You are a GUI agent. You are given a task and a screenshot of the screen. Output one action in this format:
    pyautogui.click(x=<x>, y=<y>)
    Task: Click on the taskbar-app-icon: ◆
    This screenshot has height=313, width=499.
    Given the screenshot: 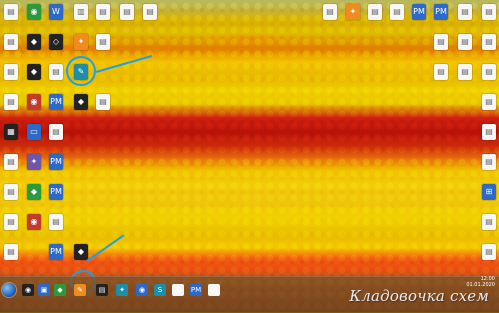 What is the action you would take?
    pyautogui.click(x=60, y=290)
    